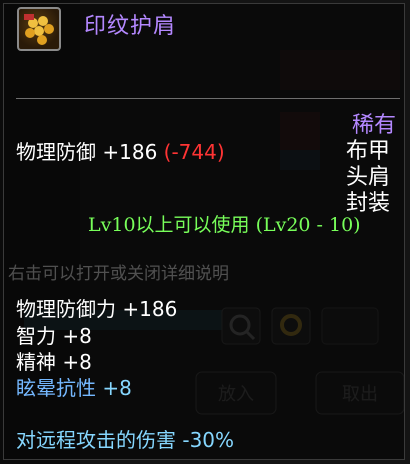 The height and width of the screenshot is (464, 410). What do you see at coordinates (56, 152) in the screenshot?
I see `base-defense-label: 物理防御` at bounding box center [56, 152].